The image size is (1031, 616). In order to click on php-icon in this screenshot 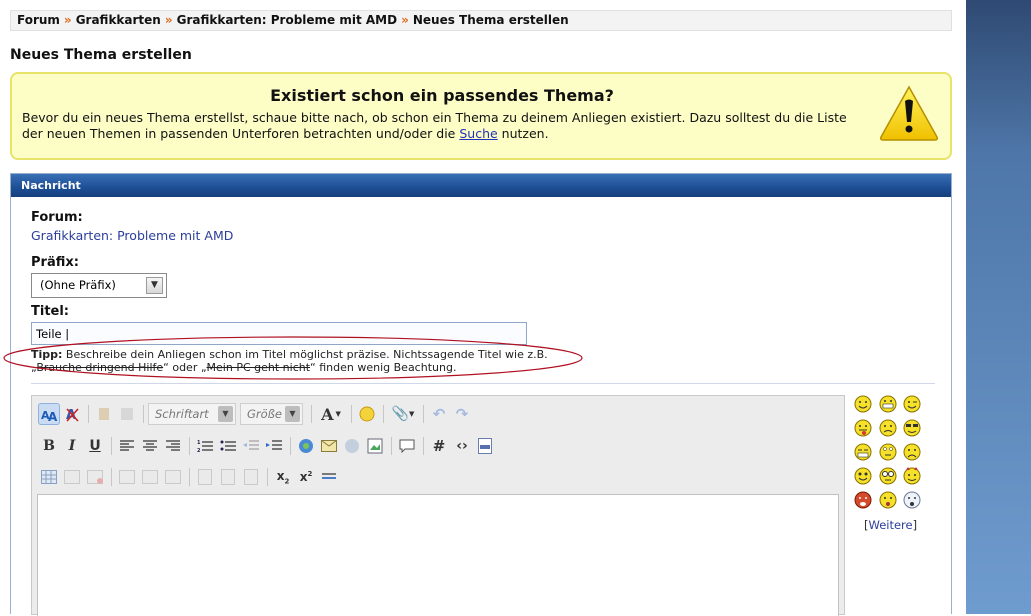, I will do `click(485, 446)`.